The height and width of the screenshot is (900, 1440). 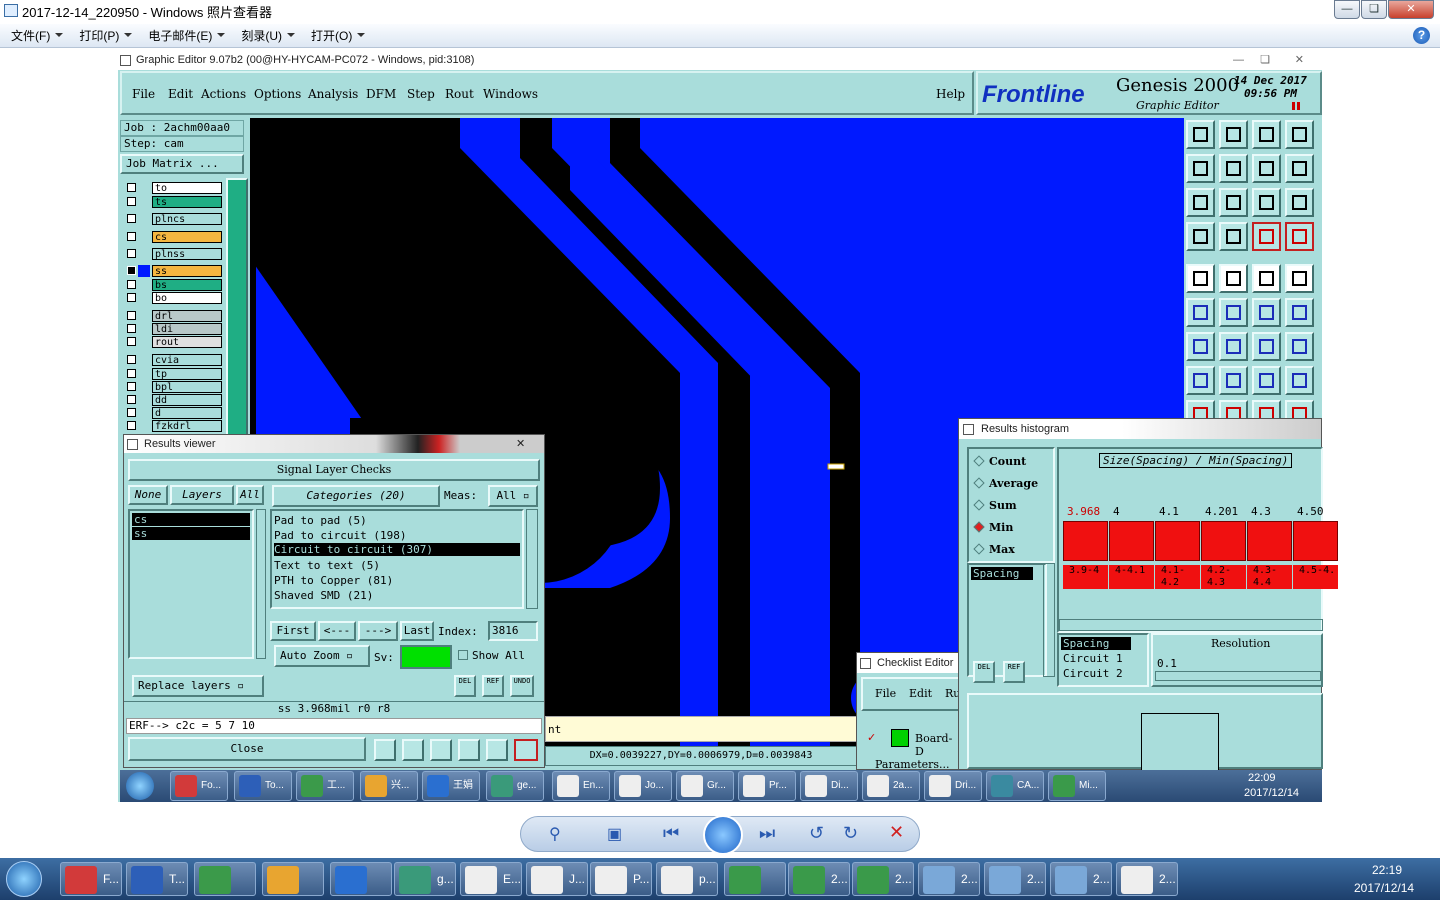 I want to click on layer-row: ss, so click(x=182, y=271).